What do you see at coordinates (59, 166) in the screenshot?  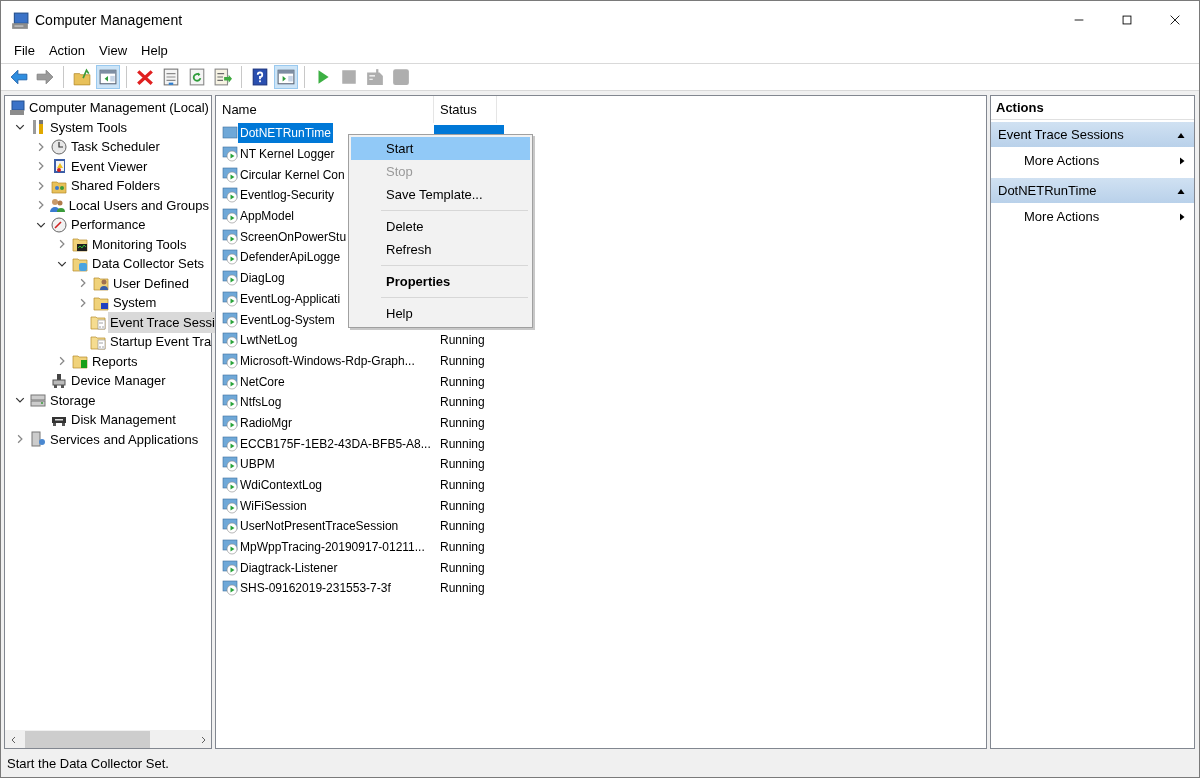 I see `event-log-icon` at bounding box center [59, 166].